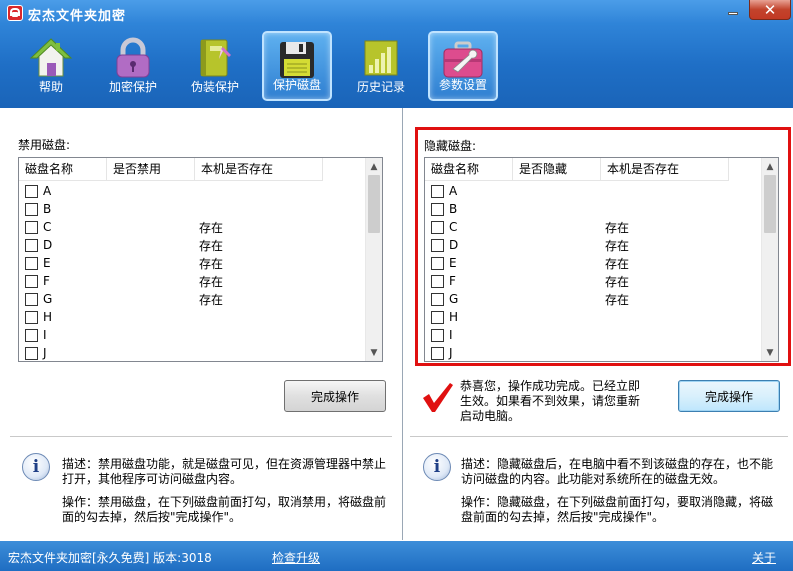 The width and height of the screenshot is (793, 571). I want to click on close-button: ✕, so click(770, 10).